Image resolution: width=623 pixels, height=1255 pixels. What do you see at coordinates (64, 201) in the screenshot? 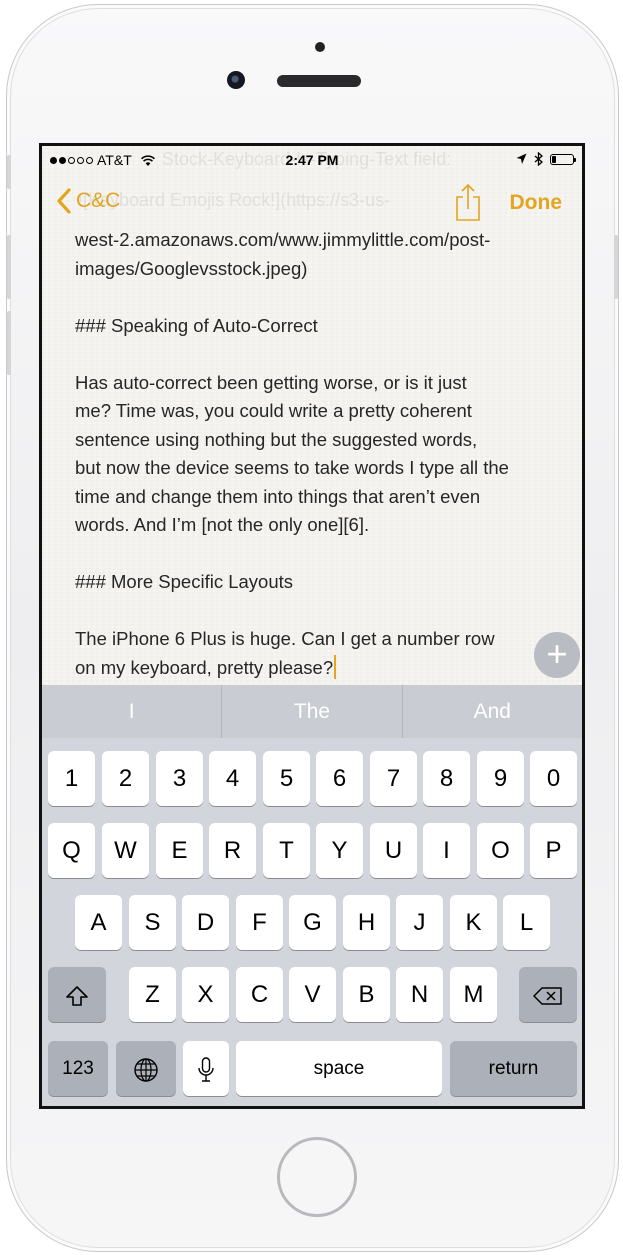
I see `chevron-left-icon` at bounding box center [64, 201].